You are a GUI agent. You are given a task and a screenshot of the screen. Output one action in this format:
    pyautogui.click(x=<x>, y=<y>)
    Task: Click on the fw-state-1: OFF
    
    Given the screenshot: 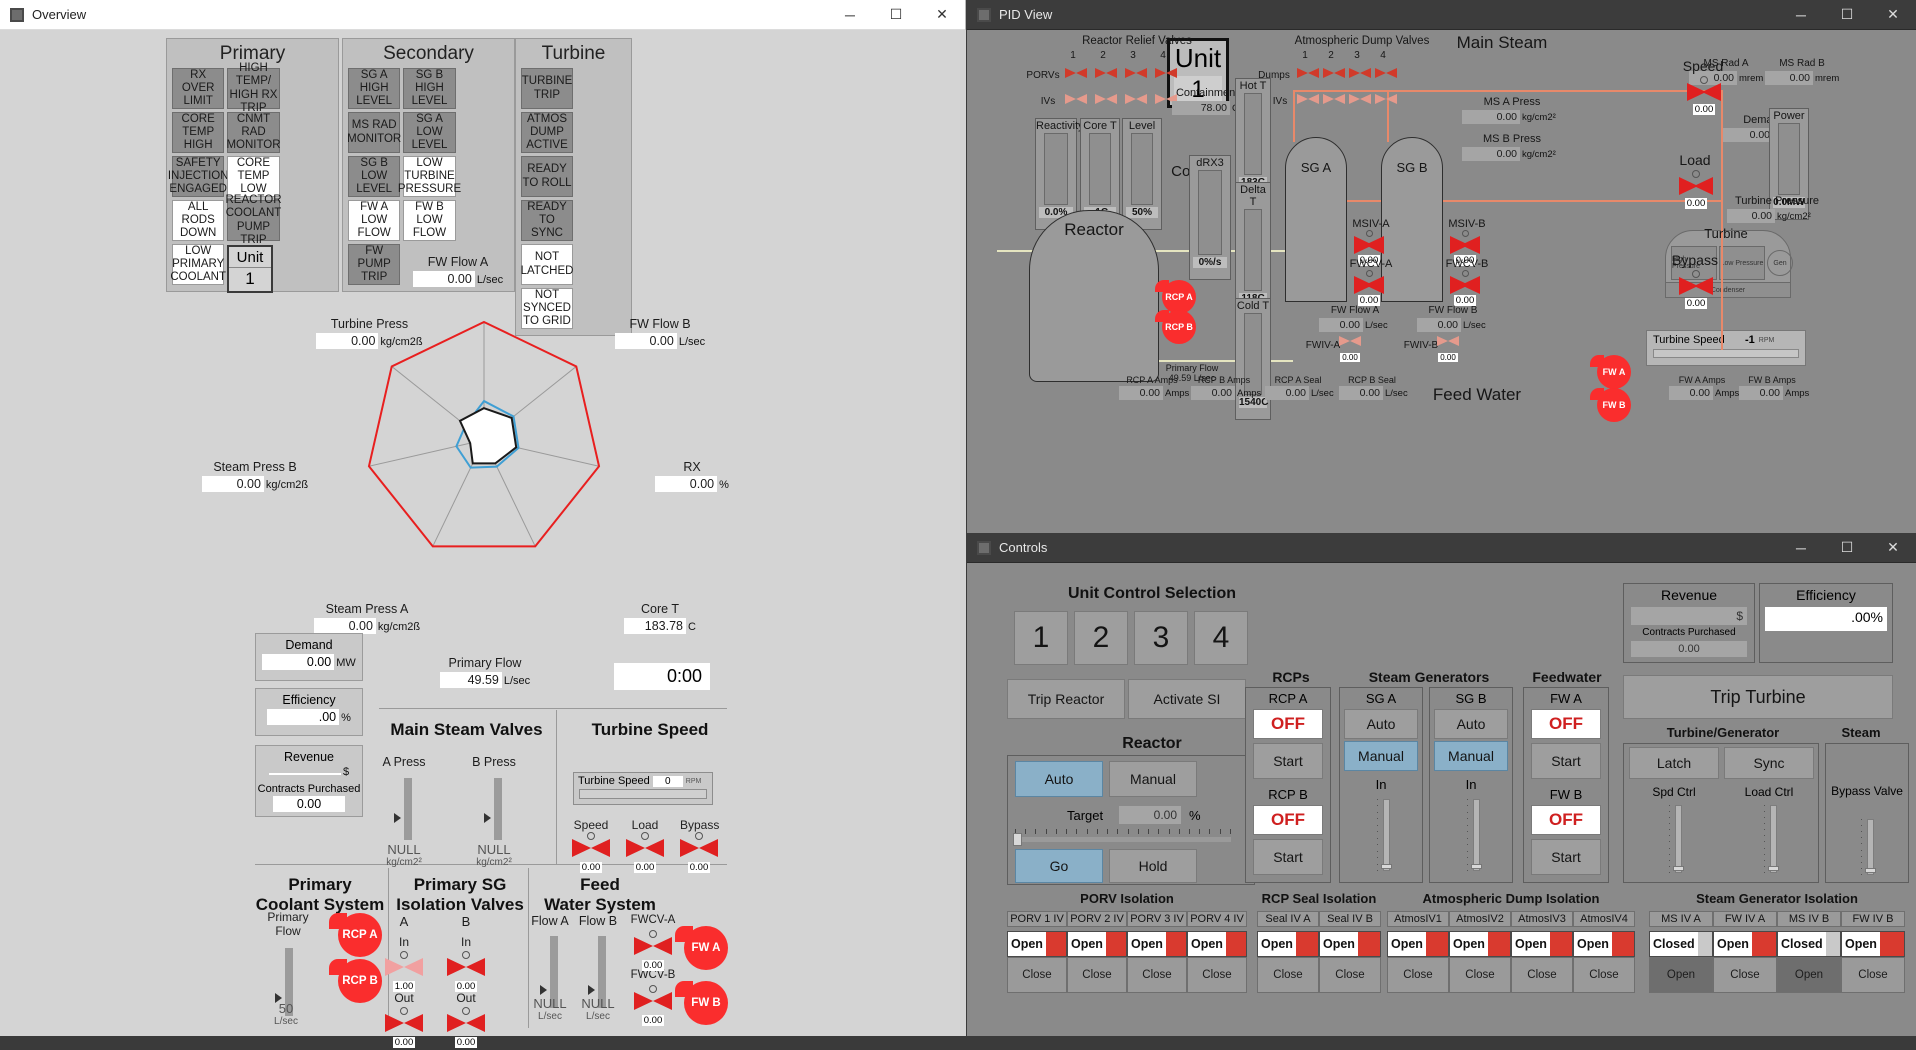 What is the action you would take?
    pyautogui.click(x=1566, y=820)
    